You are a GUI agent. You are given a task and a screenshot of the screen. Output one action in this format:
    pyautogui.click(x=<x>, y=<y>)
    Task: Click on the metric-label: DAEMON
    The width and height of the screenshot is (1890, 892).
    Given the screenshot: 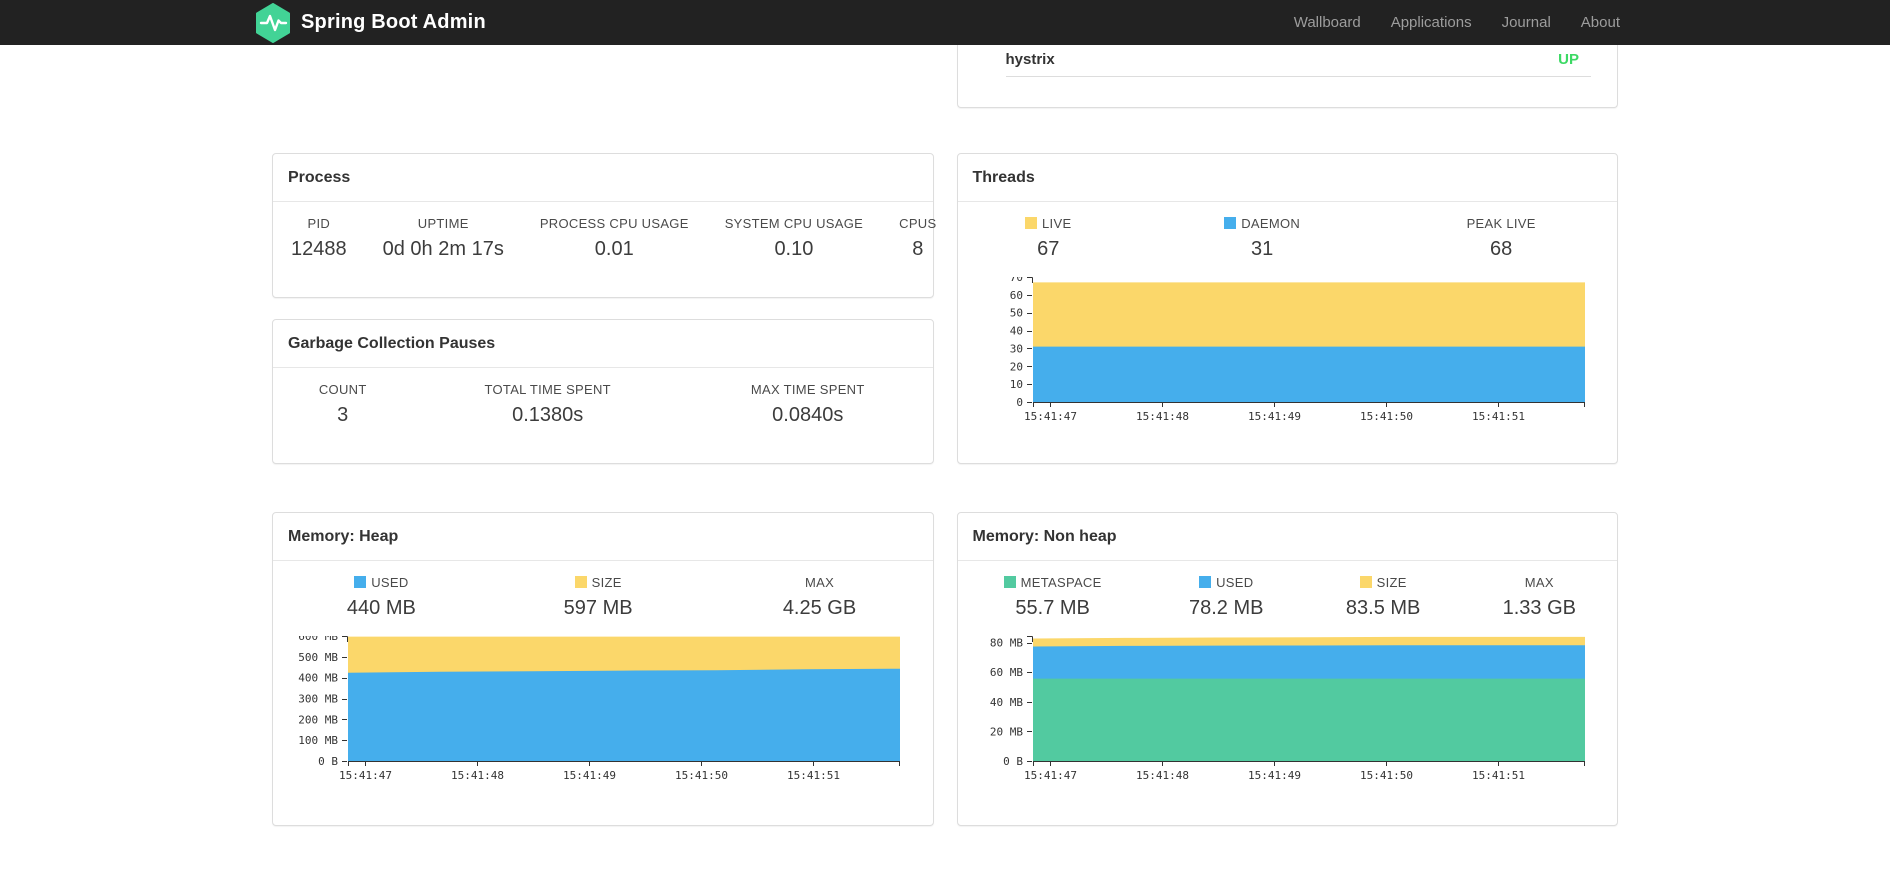 What is the action you would take?
    pyautogui.click(x=1262, y=223)
    